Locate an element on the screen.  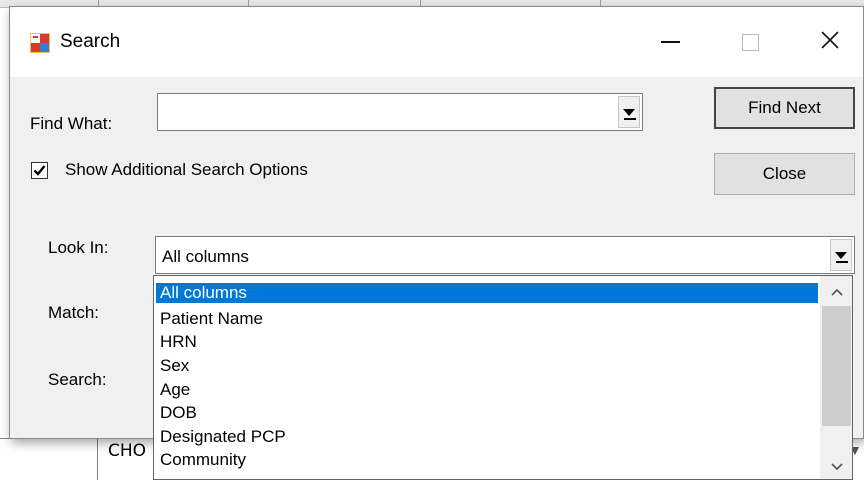
dropdown-item-all-columns: All columns is located at coordinates (487, 293).